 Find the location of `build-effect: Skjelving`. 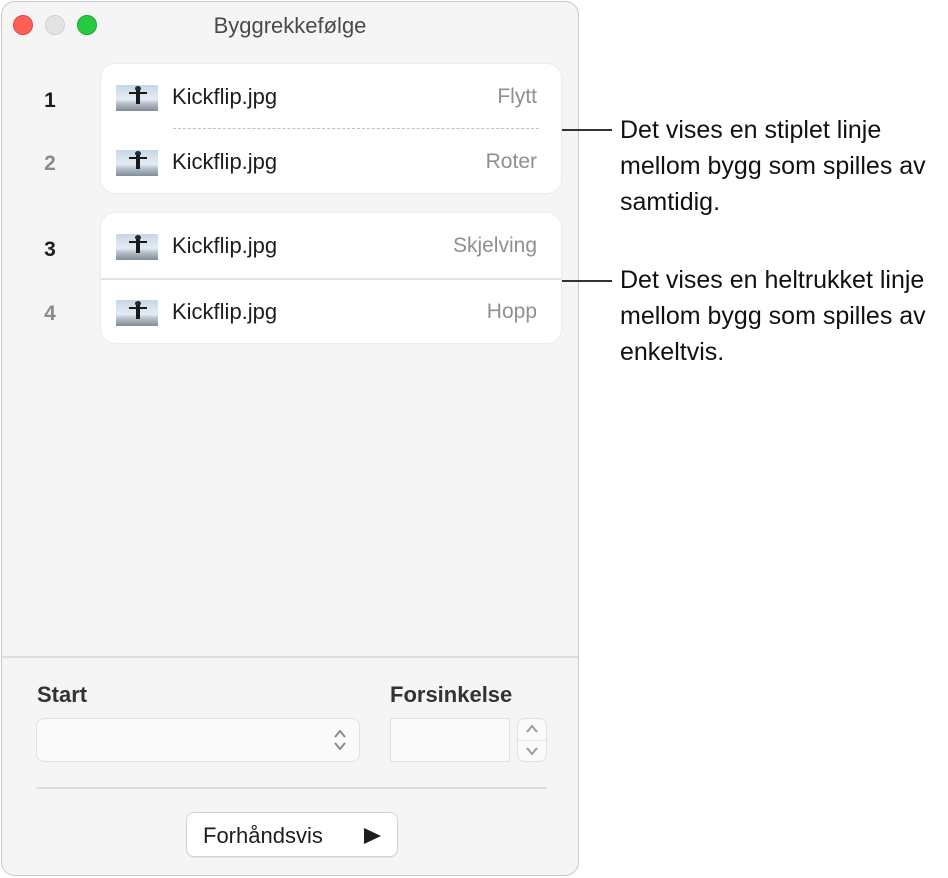

build-effect: Skjelving is located at coordinates (494, 245).